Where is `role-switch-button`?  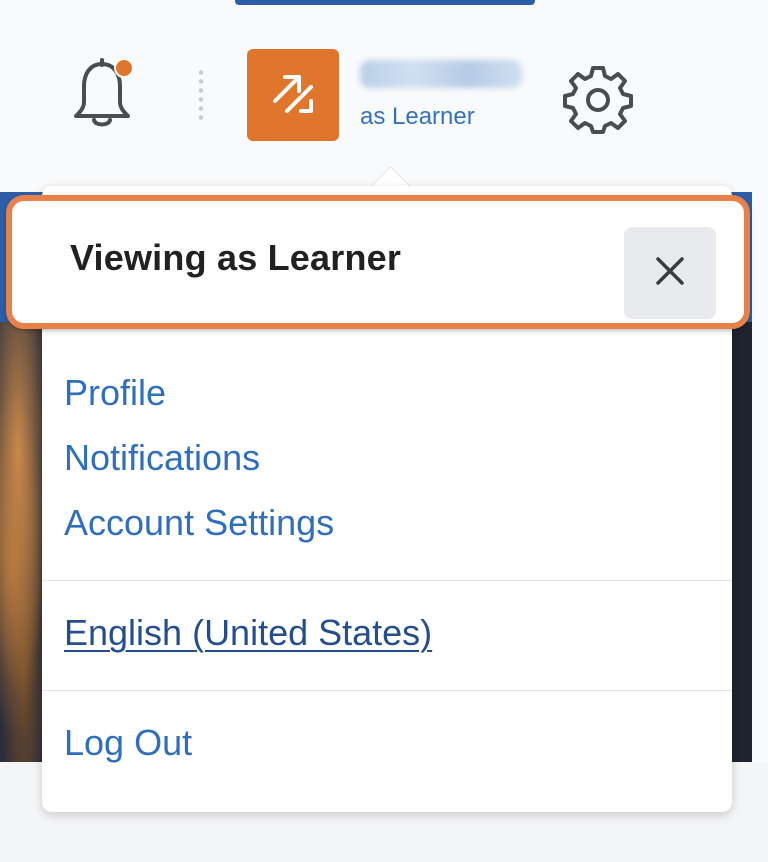
role-switch-button is located at coordinates (293, 95).